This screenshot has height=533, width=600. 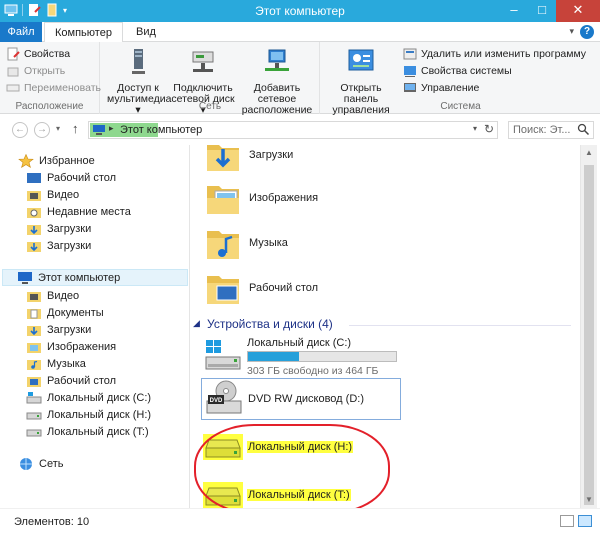 I want to click on media-server-icon, so click(x=138, y=61).